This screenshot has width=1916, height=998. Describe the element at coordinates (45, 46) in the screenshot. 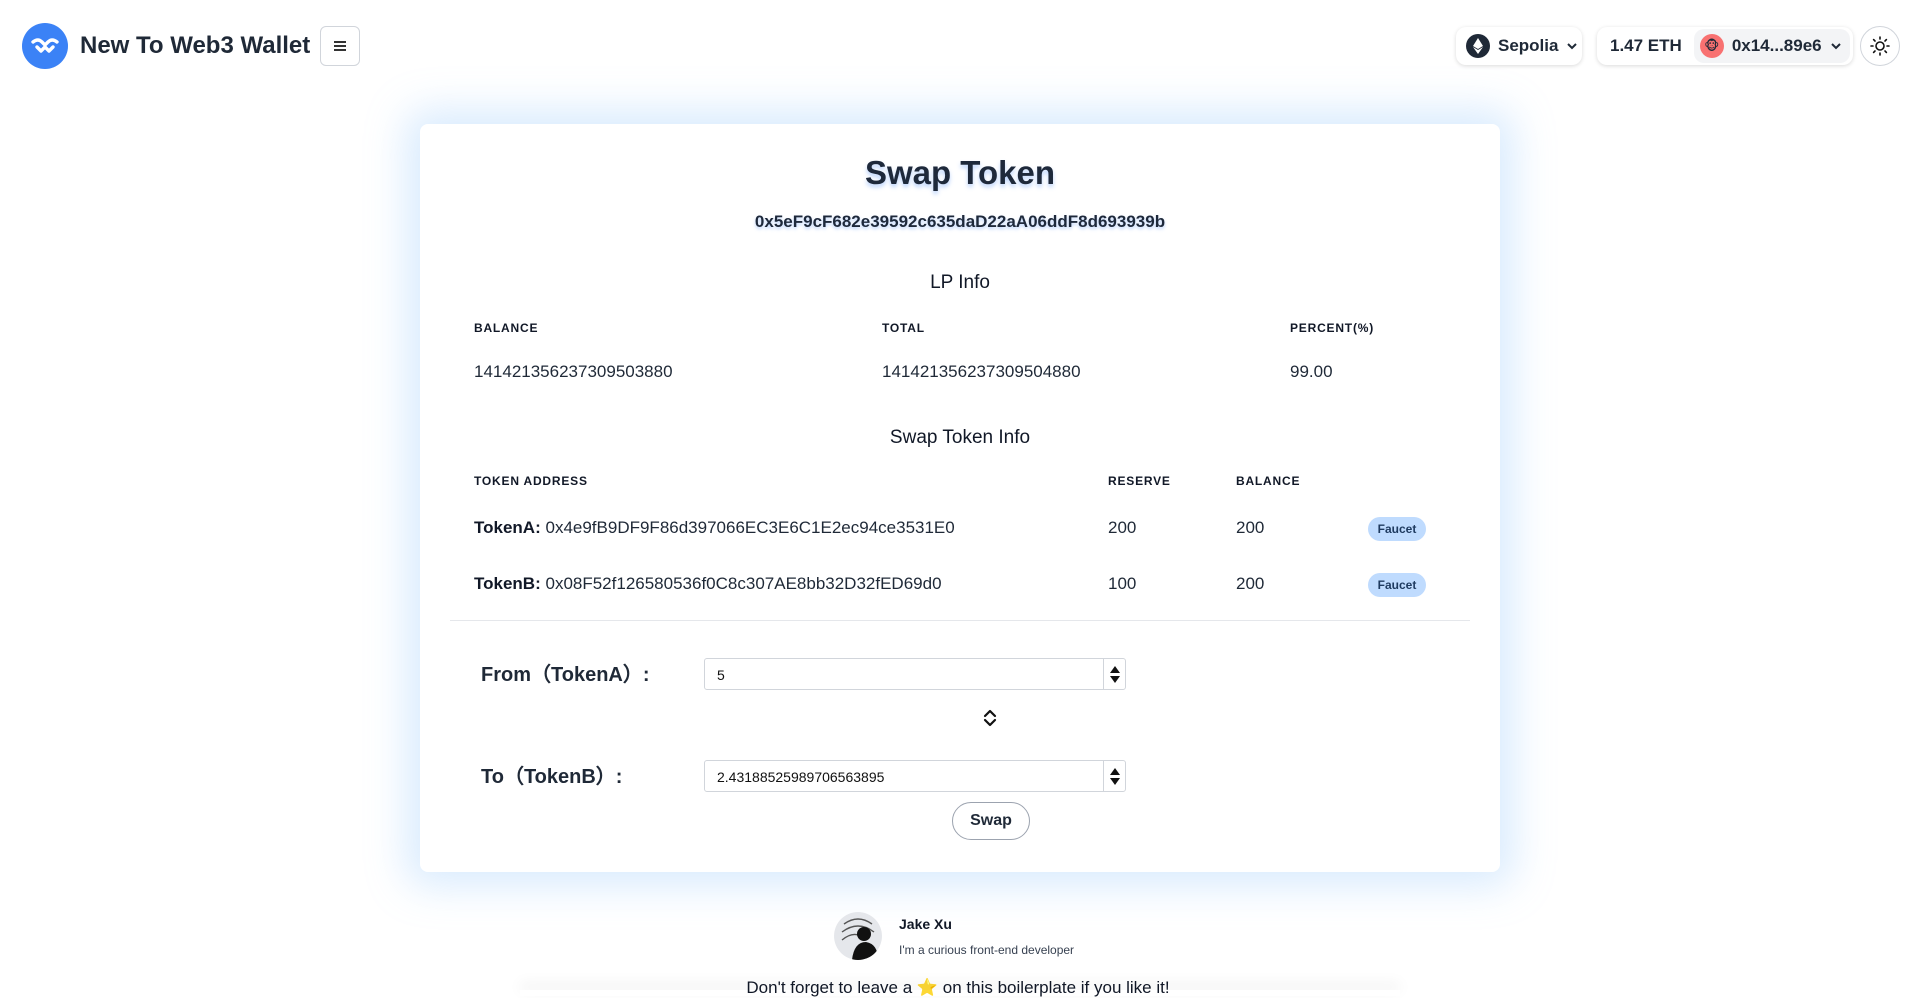

I see `wallet-logo-icon` at that location.